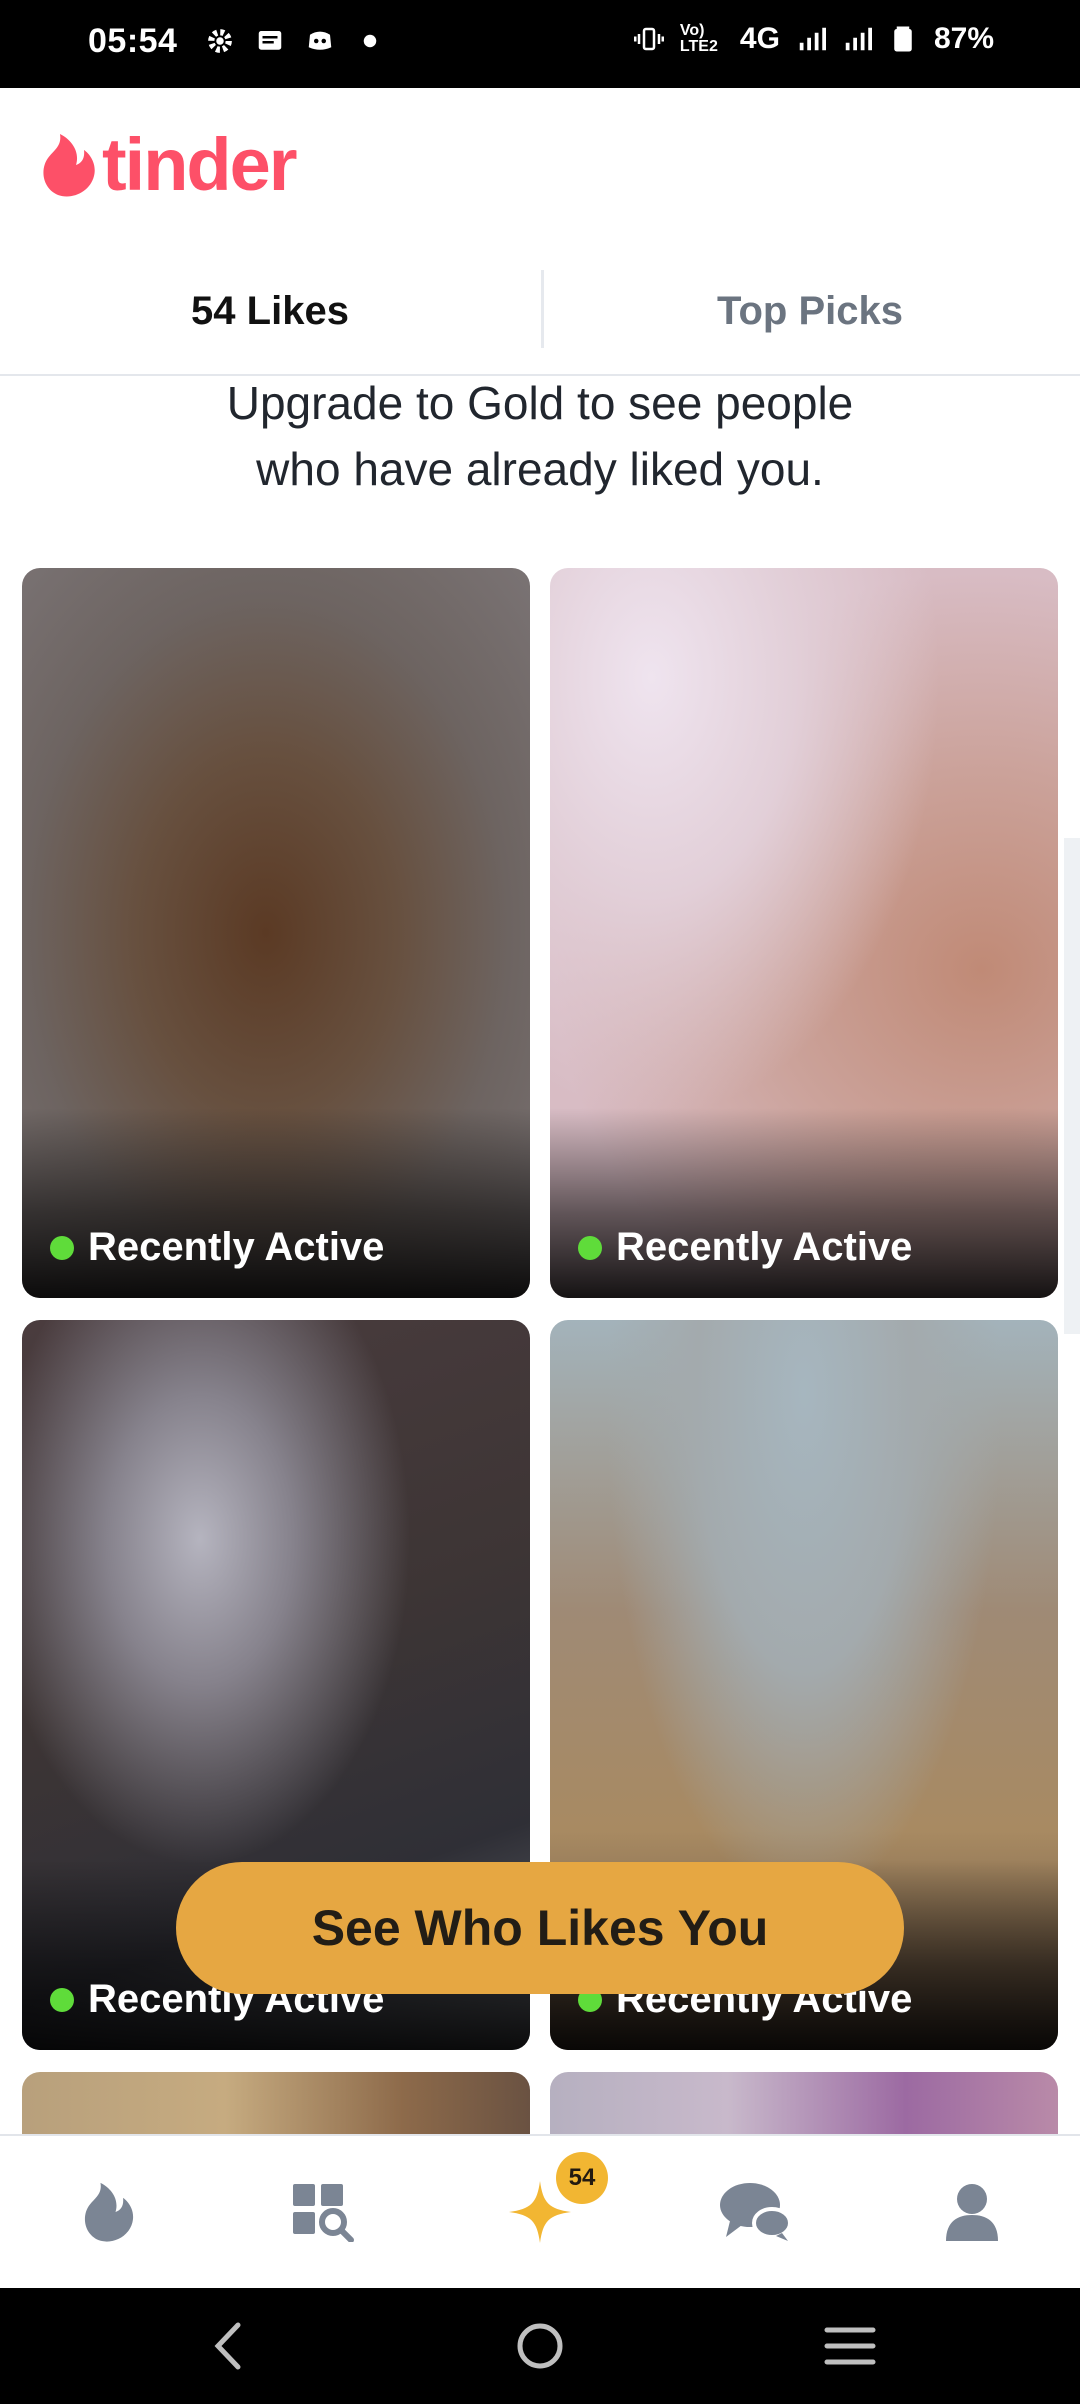  What do you see at coordinates (698, 38) in the screenshot?
I see `volte-label: Vo) LTE2` at bounding box center [698, 38].